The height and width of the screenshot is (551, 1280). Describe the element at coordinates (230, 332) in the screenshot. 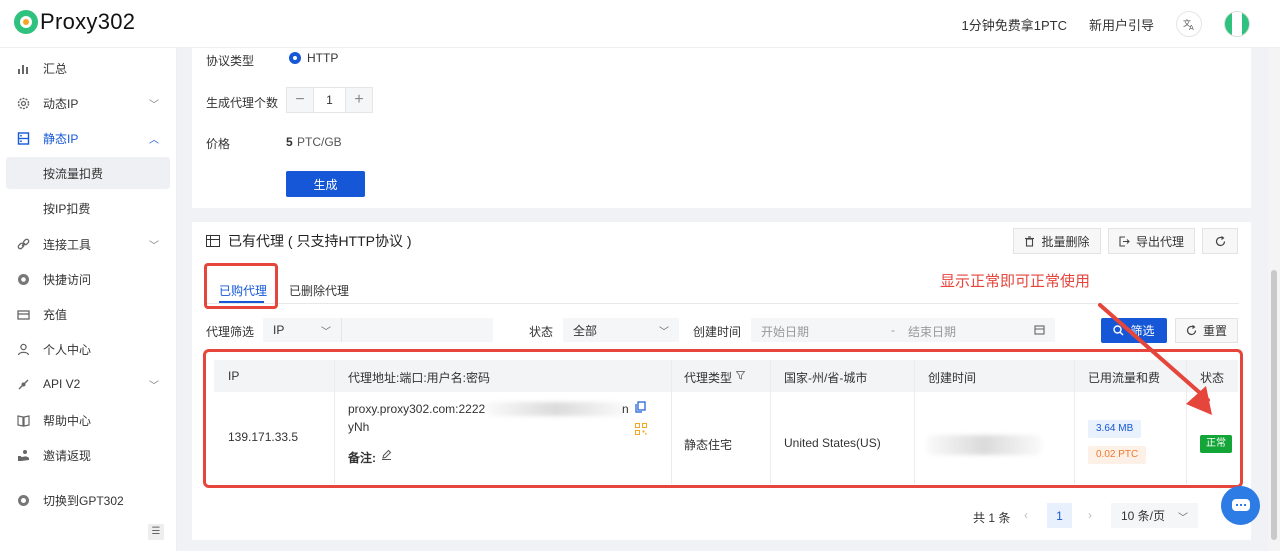

I see `filter-label: 代理筛选` at that location.